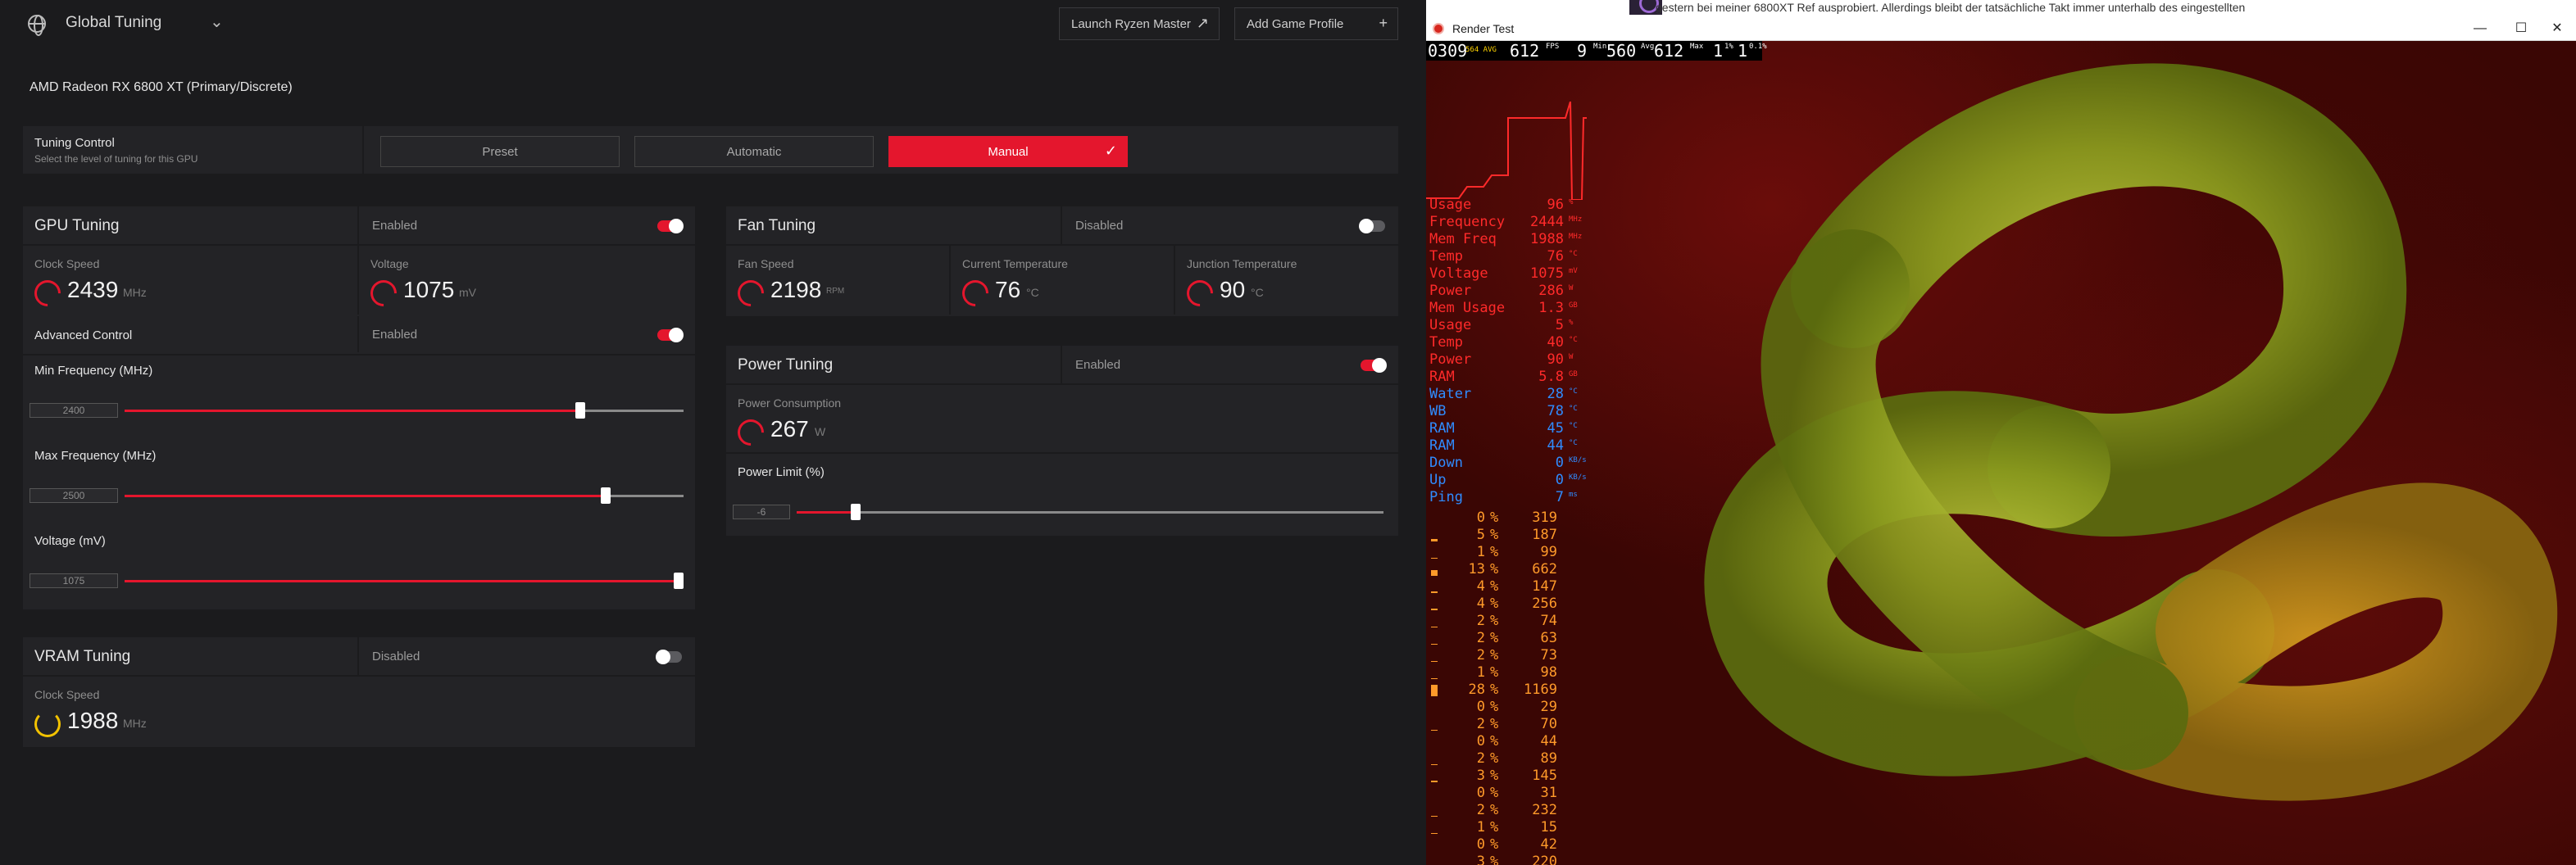 This screenshot has height=865, width=2576. What do you see at coordinates (74, 495) in the screenshot?
I see `max-frequency-input: 2500` at bounding box center [74, 495].